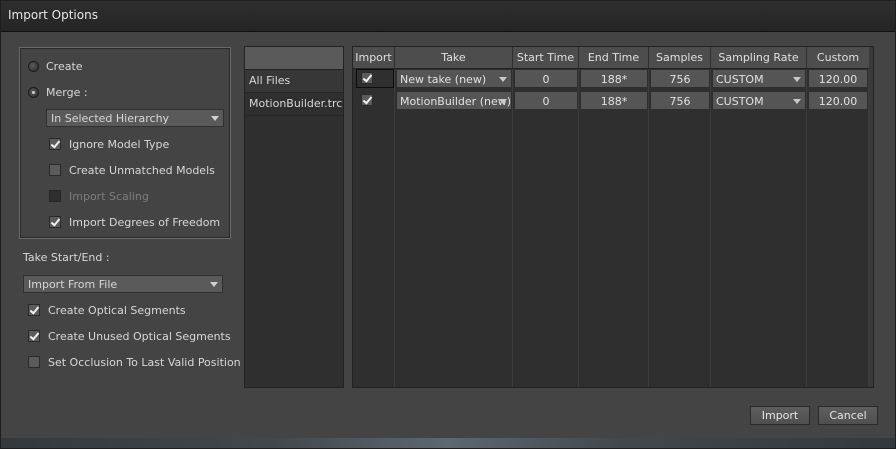 The height and width of the screenshot is (449, 896). Describe the element at coordinates (443, 79) in the screenshot. I see `row1-take-value: New take (new)` at that location.